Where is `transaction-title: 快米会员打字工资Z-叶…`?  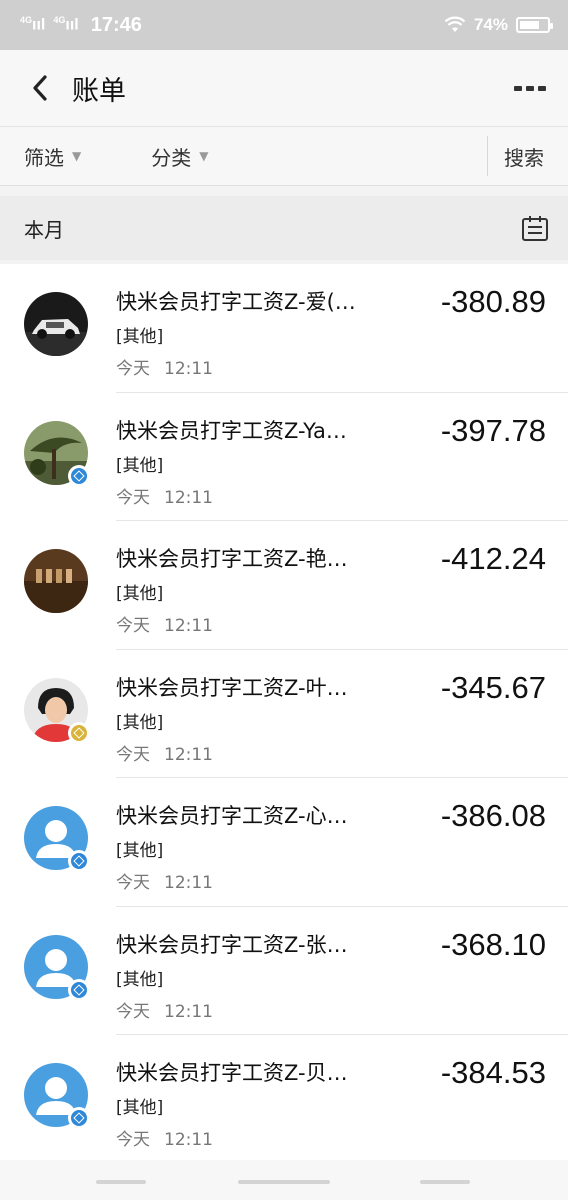 transaction-title: 快米会员打字工资Z-叶… is located at coordinates (232, 687).